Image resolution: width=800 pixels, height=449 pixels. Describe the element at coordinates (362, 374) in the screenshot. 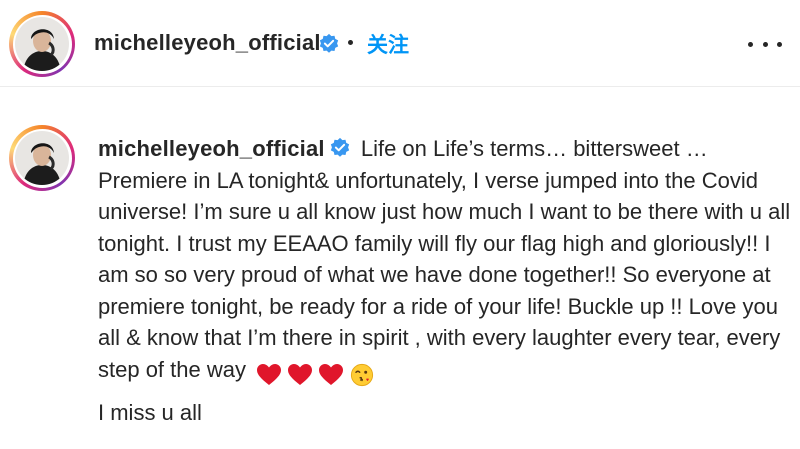

I see `face-blowing-kiss-icon` at that location.